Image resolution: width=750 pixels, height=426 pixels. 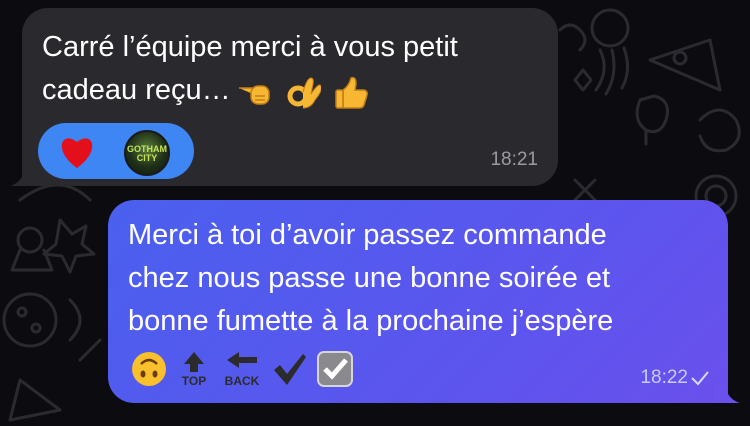 What do you see at coordinates (254, 95) in the screenshot?
I see `pointing-hand-emoji` at bounding box center [254, 95].